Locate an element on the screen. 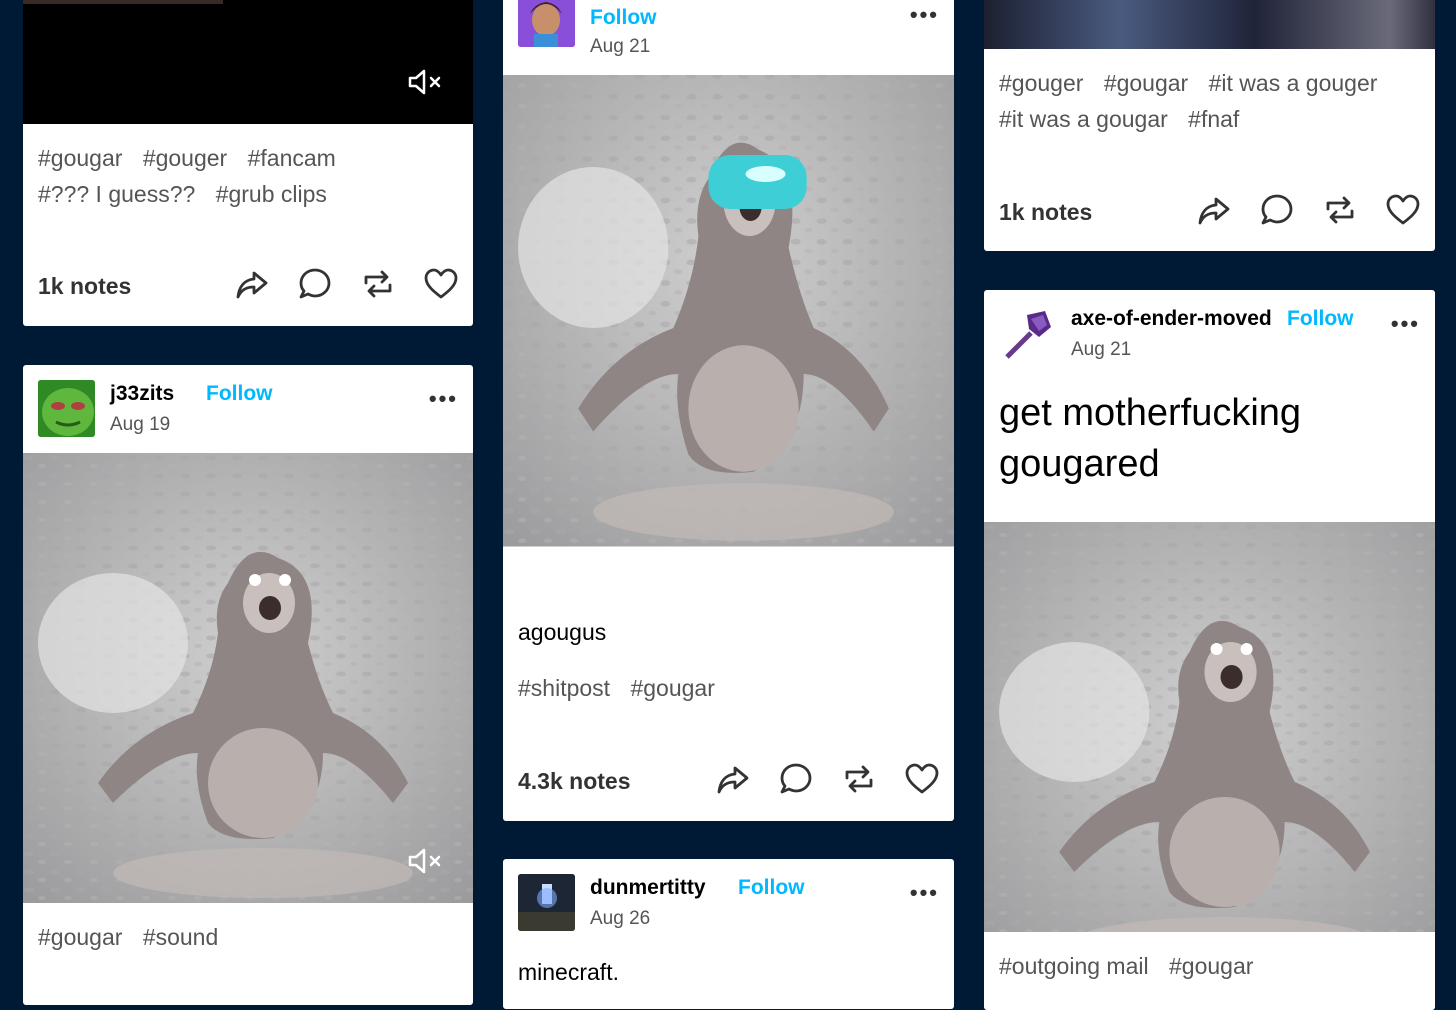  post-header: axe-of-ender-moved Follow Aug 21 ••• is located at coordinates (1209, 335).